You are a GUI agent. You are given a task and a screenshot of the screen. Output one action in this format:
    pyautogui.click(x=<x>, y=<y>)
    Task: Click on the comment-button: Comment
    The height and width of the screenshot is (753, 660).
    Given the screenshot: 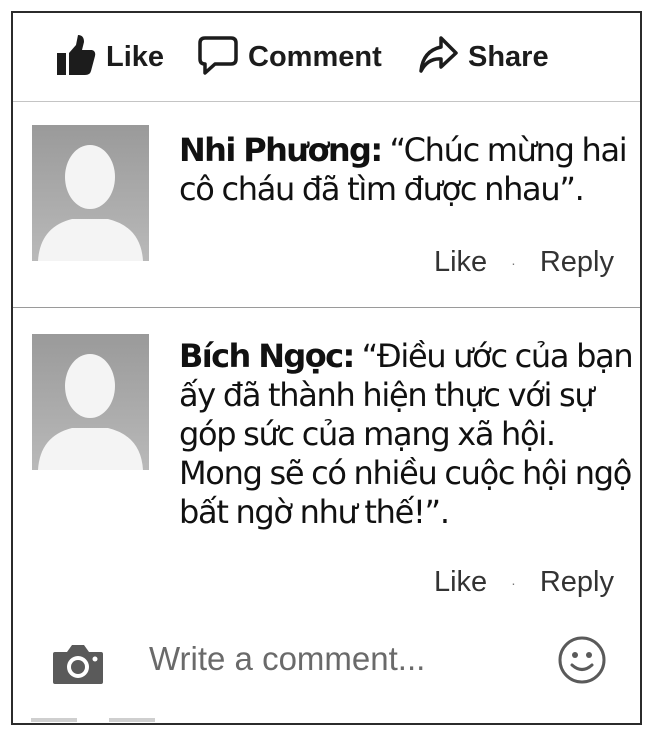 What is the action you would take?
    pyautogui.click(x=289, y=57)
    